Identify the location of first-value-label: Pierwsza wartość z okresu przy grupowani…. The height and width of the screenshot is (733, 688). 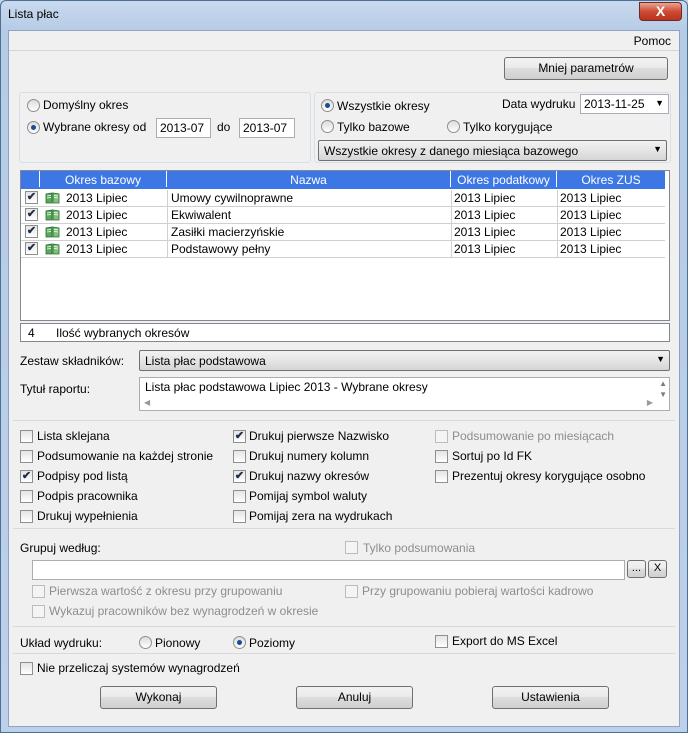
(166, 591).